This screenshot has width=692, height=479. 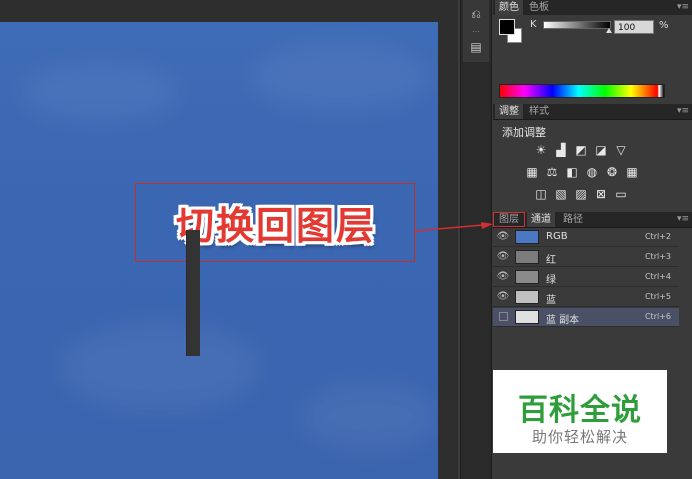 I want to click on layers-tab-highlight, so click(x=509, y=219).